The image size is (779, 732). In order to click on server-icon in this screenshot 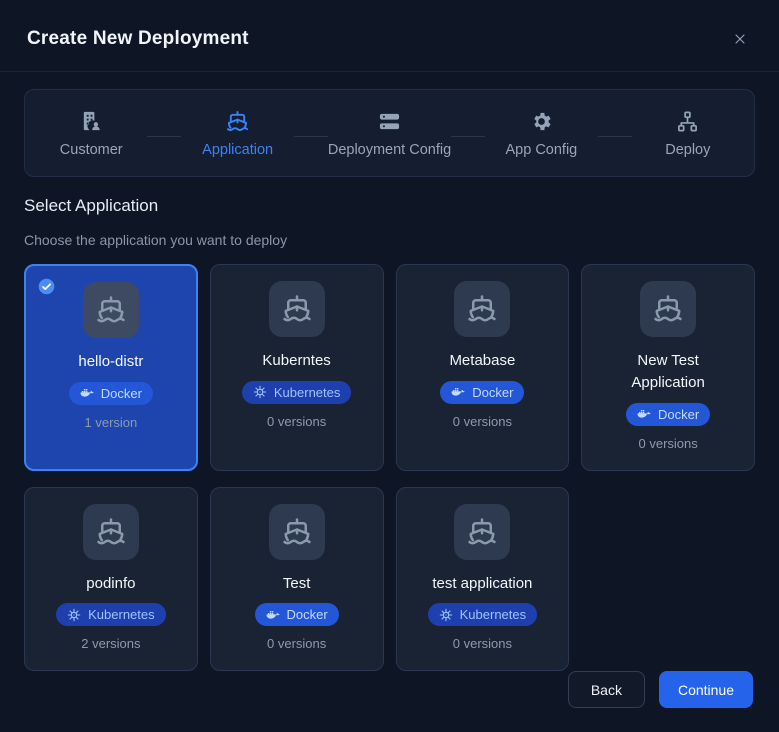, I will do `click(389, 121)`.